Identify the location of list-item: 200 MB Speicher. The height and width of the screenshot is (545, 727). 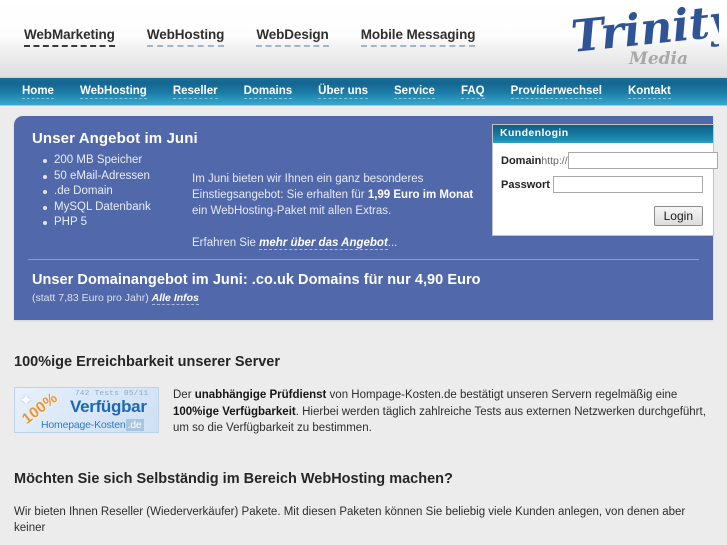
(117, 161).